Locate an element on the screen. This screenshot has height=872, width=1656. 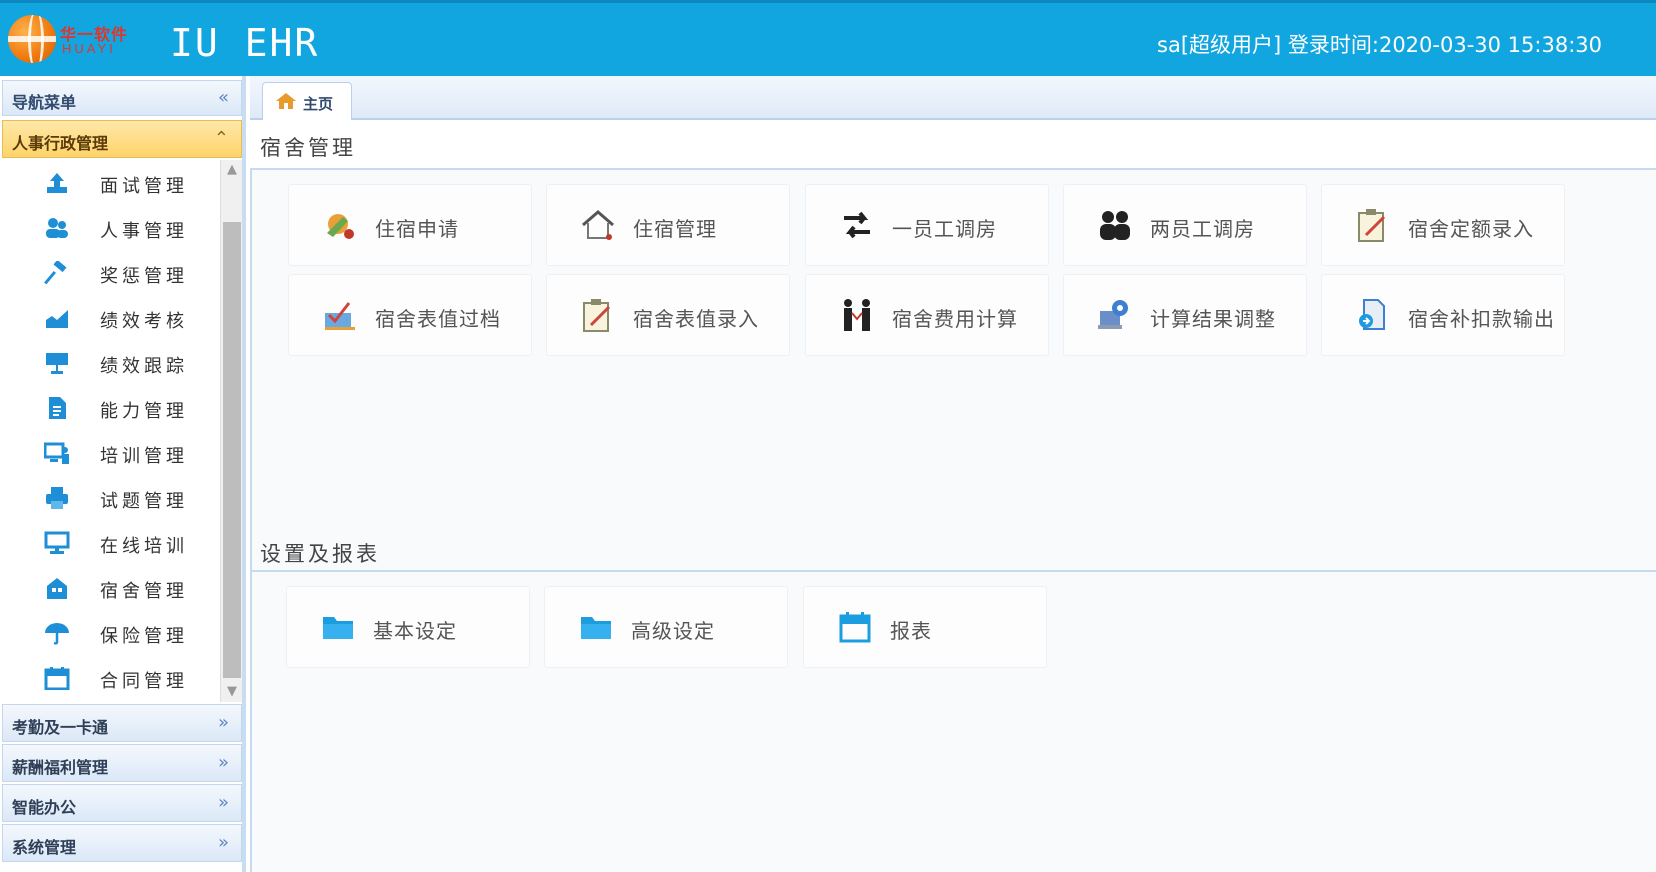
sidebar-item-rewards: 奖惩管理 is located at coordinates (111, 272).